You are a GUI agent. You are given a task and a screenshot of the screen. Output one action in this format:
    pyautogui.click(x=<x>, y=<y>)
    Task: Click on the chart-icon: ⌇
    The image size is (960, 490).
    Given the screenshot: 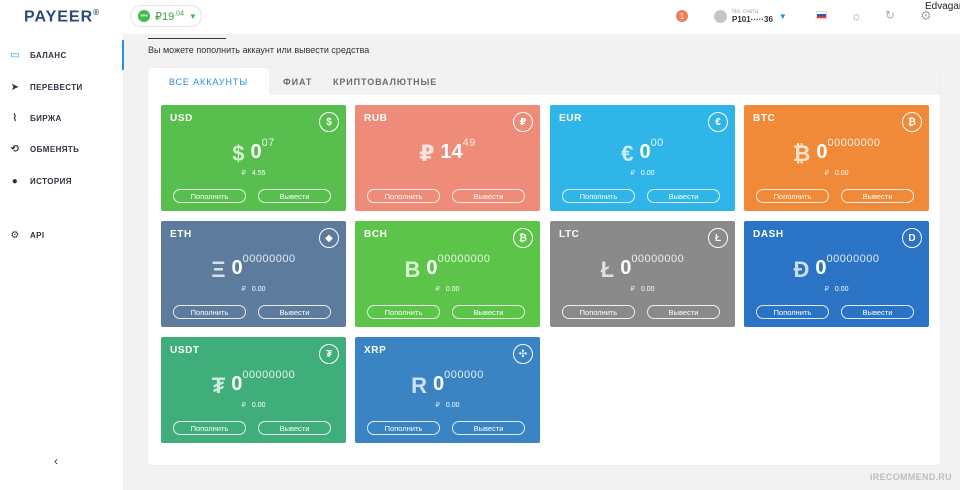 What is the action you would take?
    pyautogui.click(x=15, y=118)
    